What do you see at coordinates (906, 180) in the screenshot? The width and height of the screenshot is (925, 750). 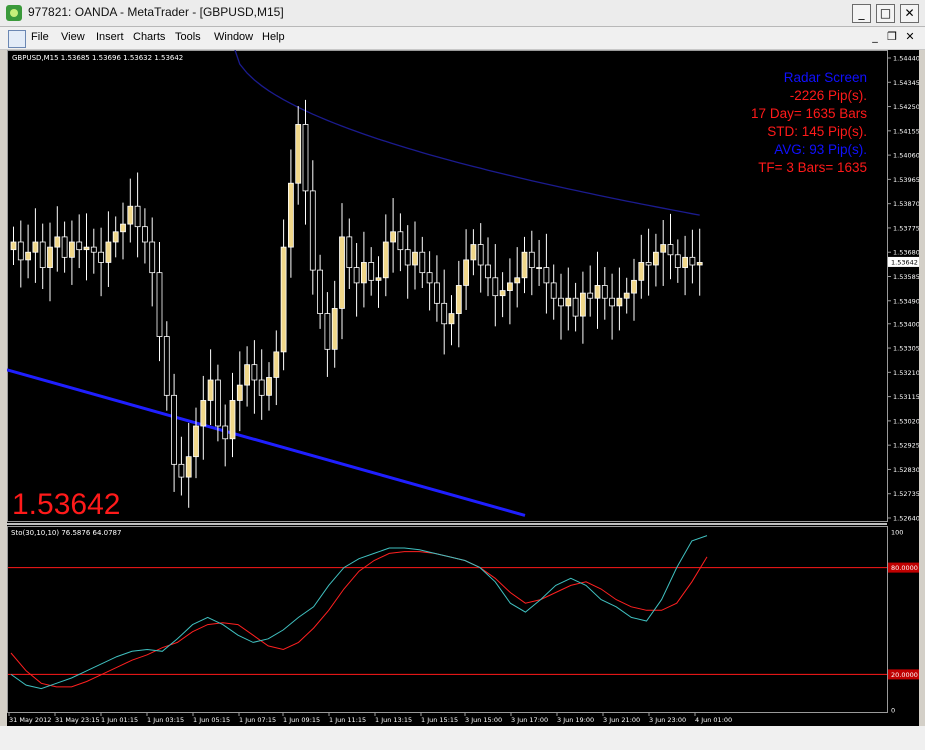 I see `price-axis-label: 1.53965` at bounding box center [906, 180].